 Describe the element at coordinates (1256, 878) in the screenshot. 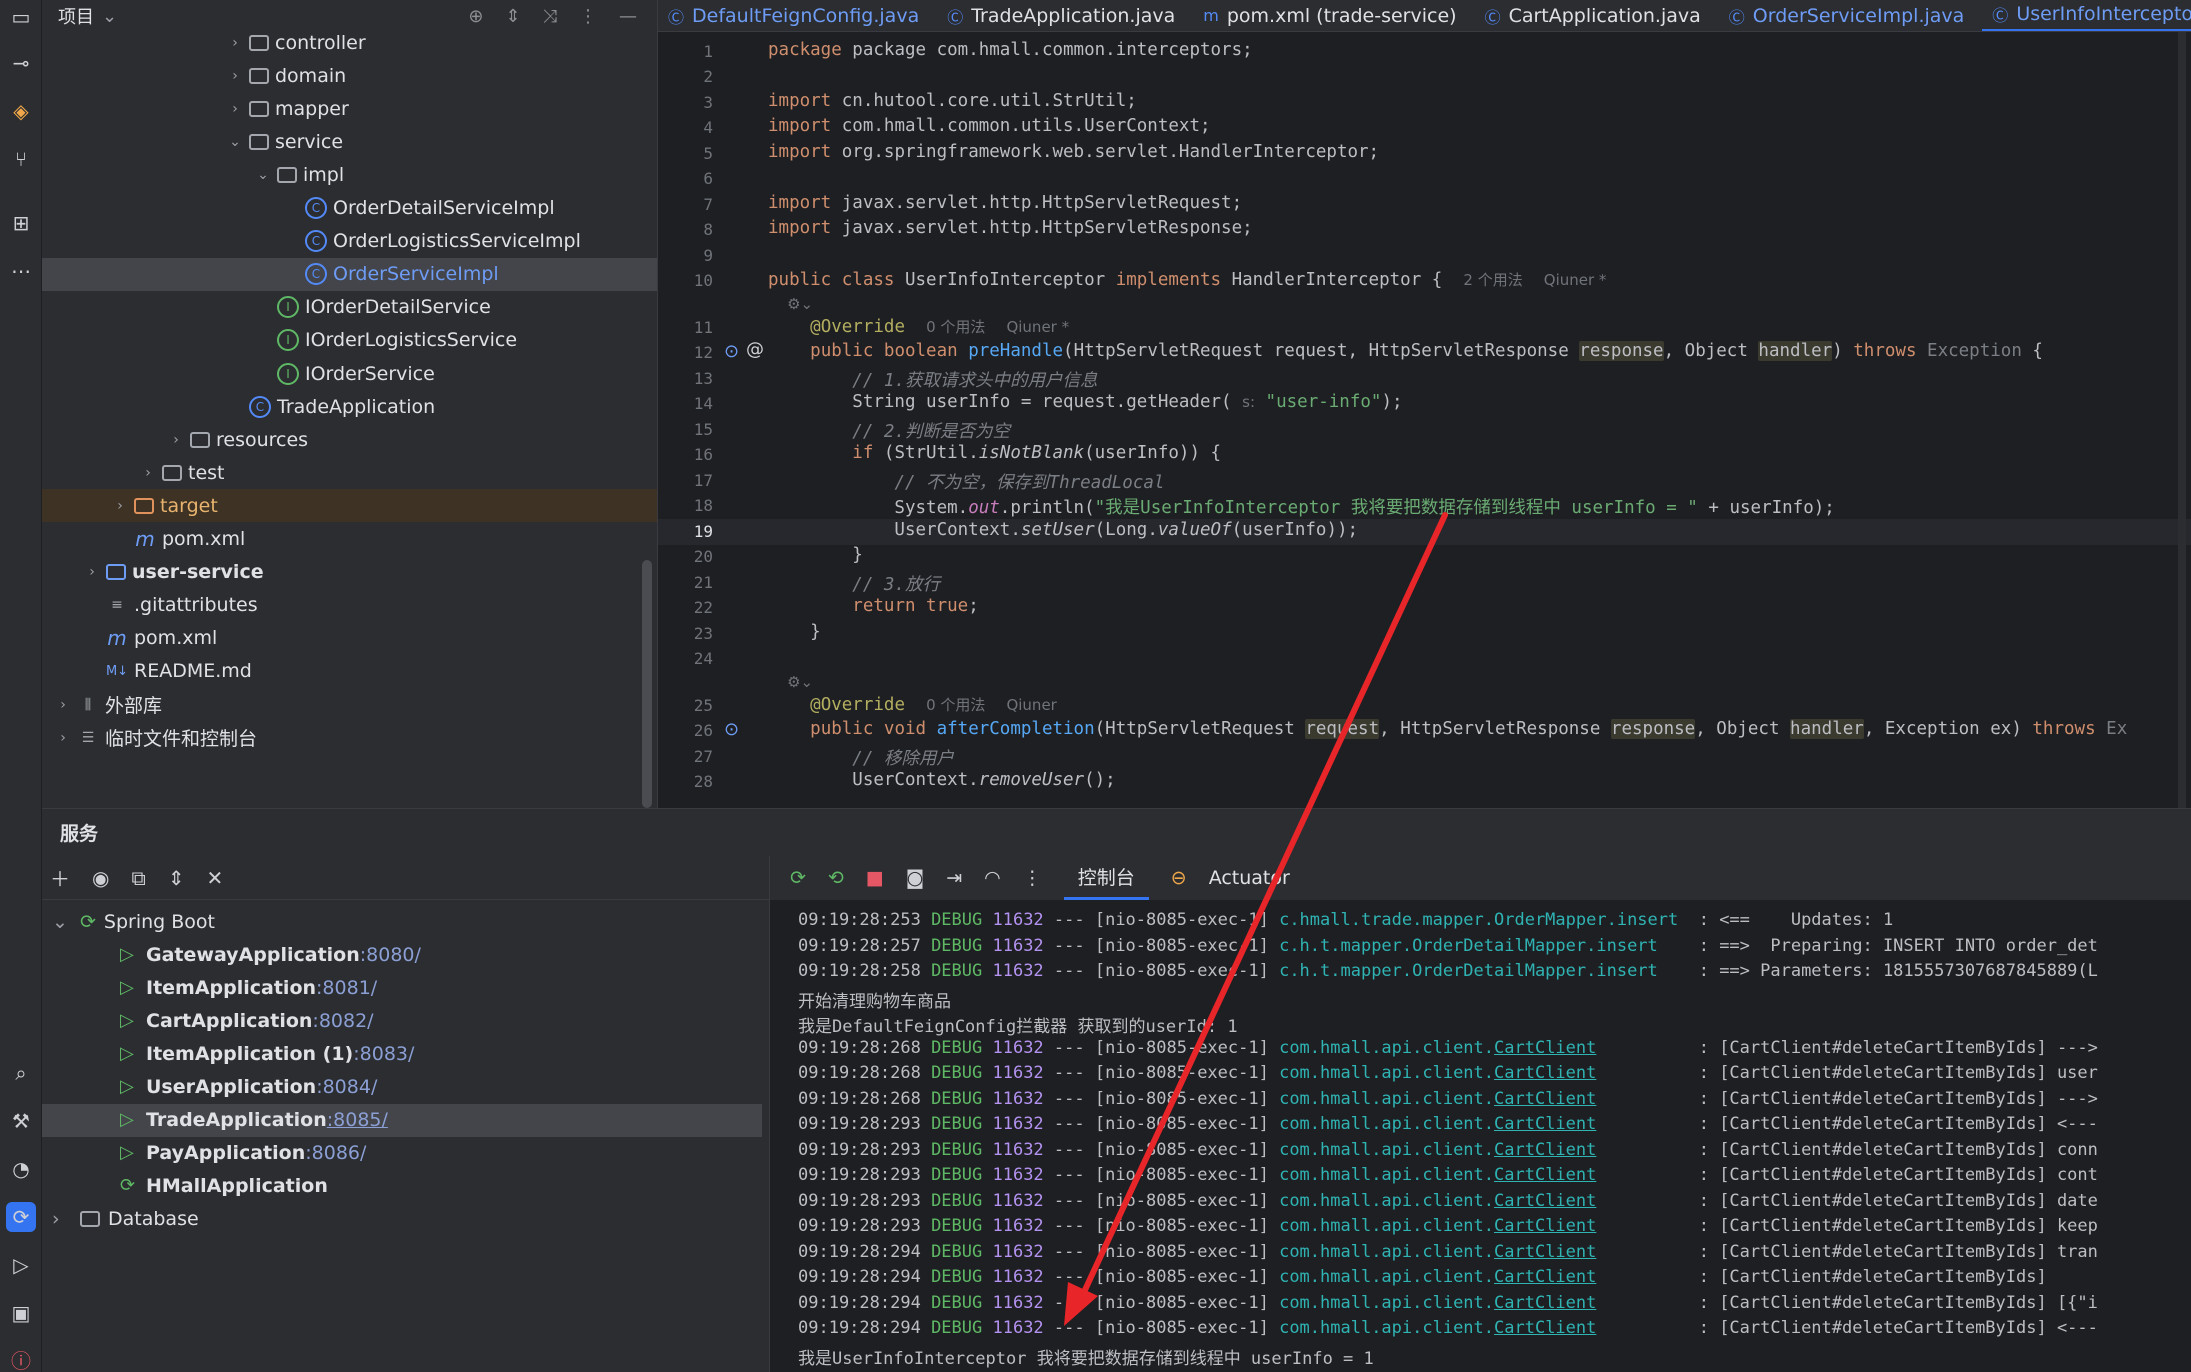

I see `tab-actuator: Actuator` at that location.